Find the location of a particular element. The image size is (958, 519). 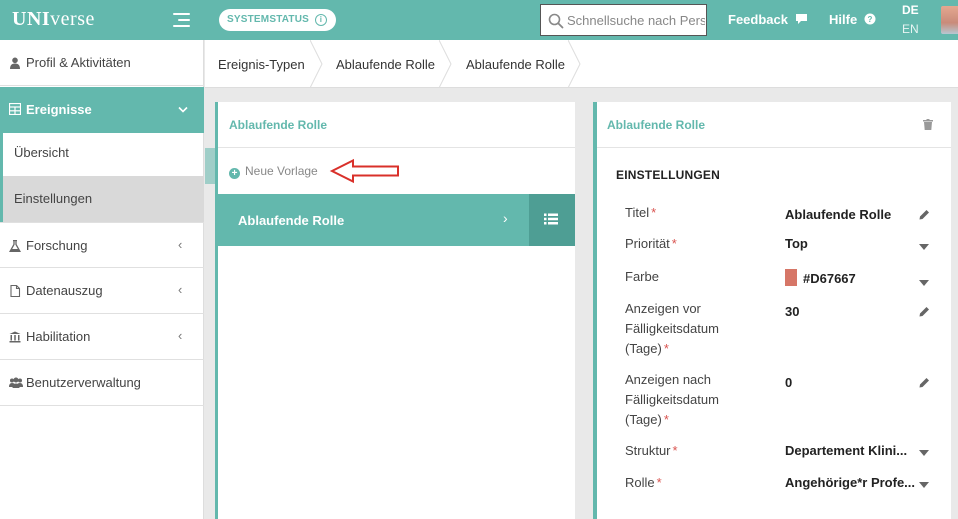

list-item: Ablaufende Rolle › is located at coordinates (396, 220).